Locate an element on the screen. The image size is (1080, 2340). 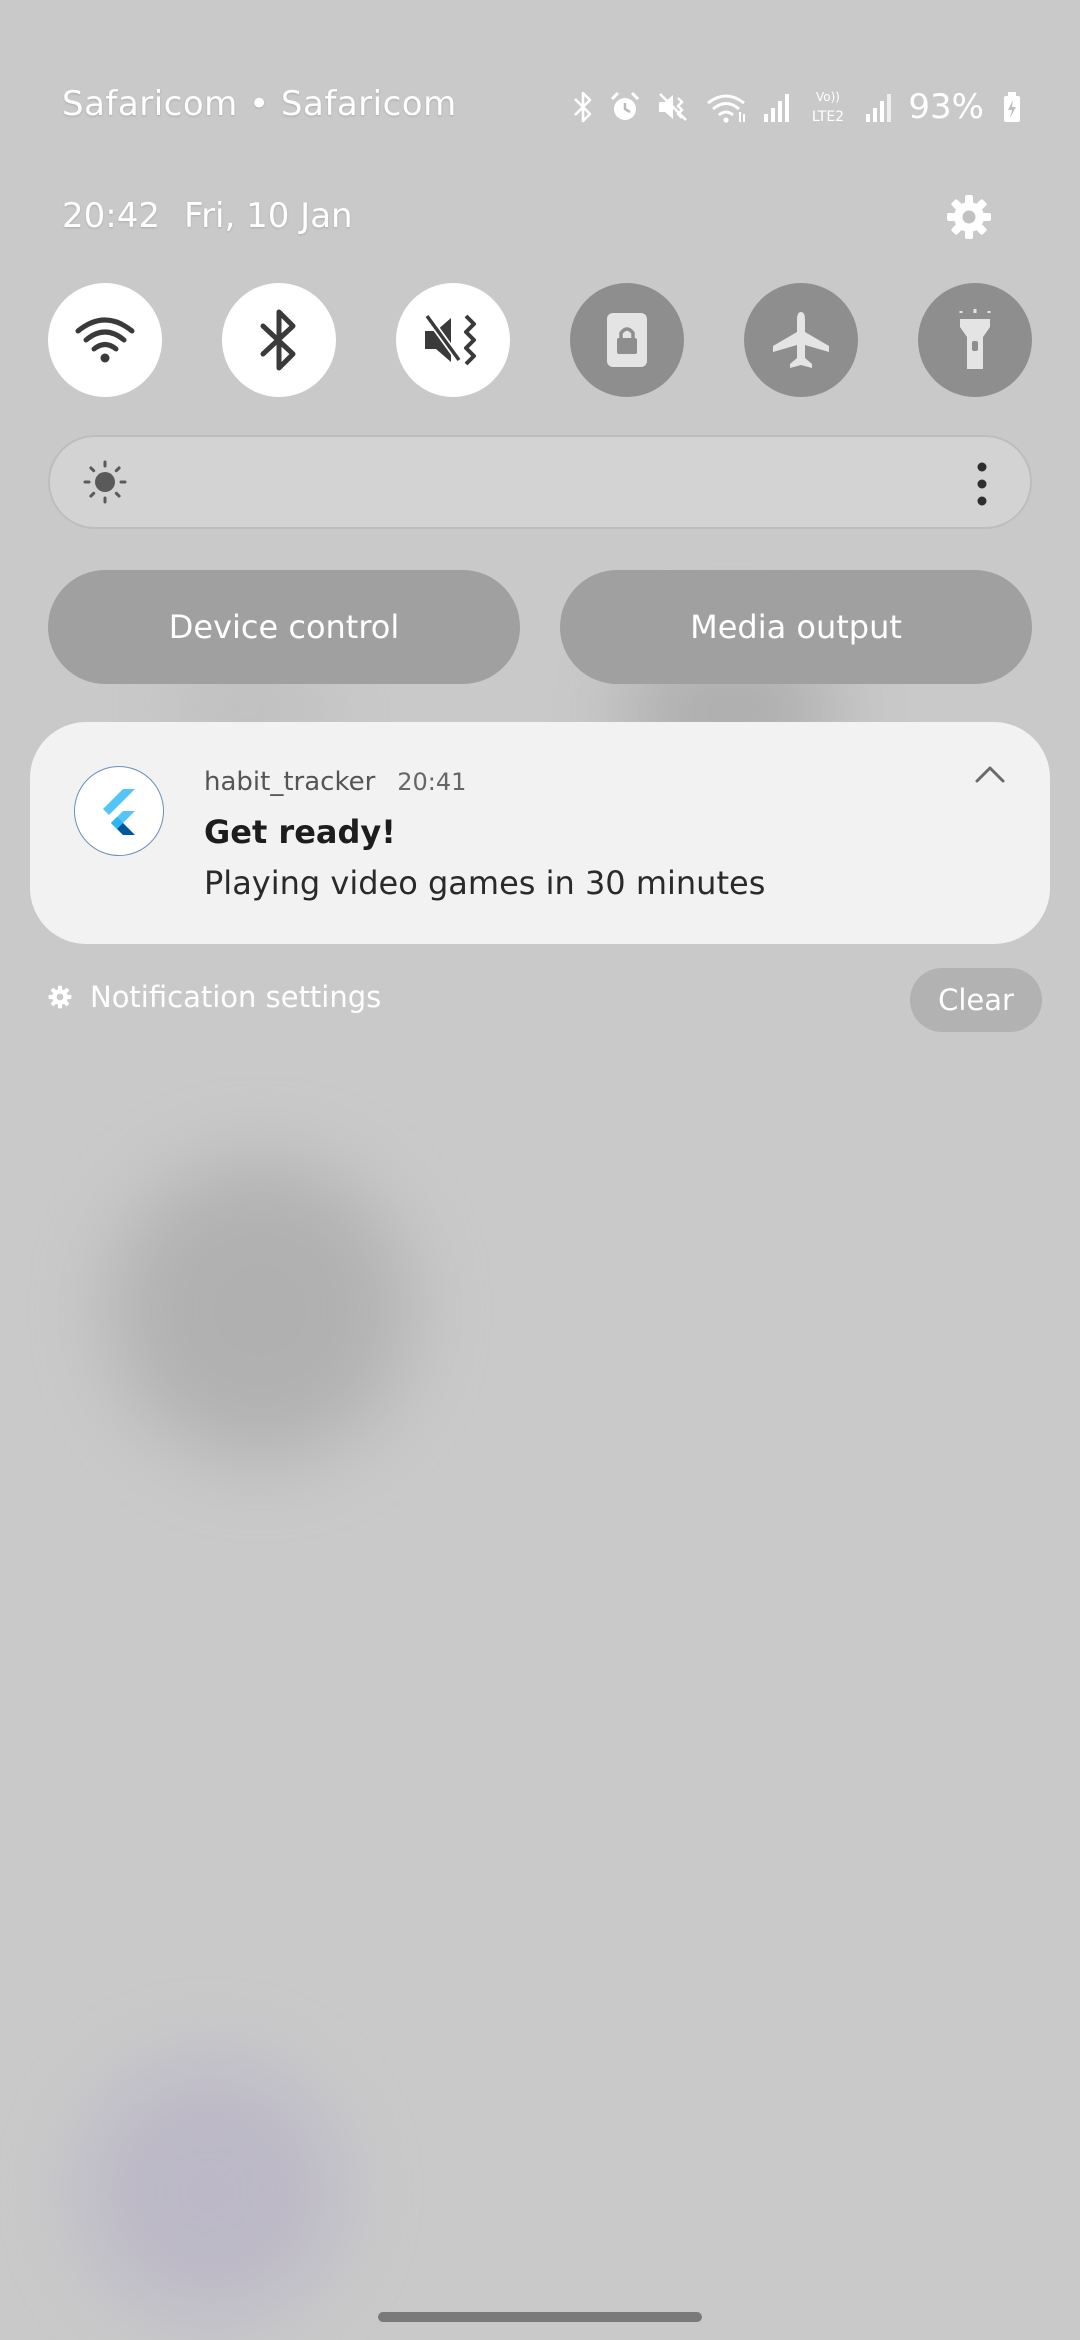
media-output-button: Media output is located at coordinates (796, 627).